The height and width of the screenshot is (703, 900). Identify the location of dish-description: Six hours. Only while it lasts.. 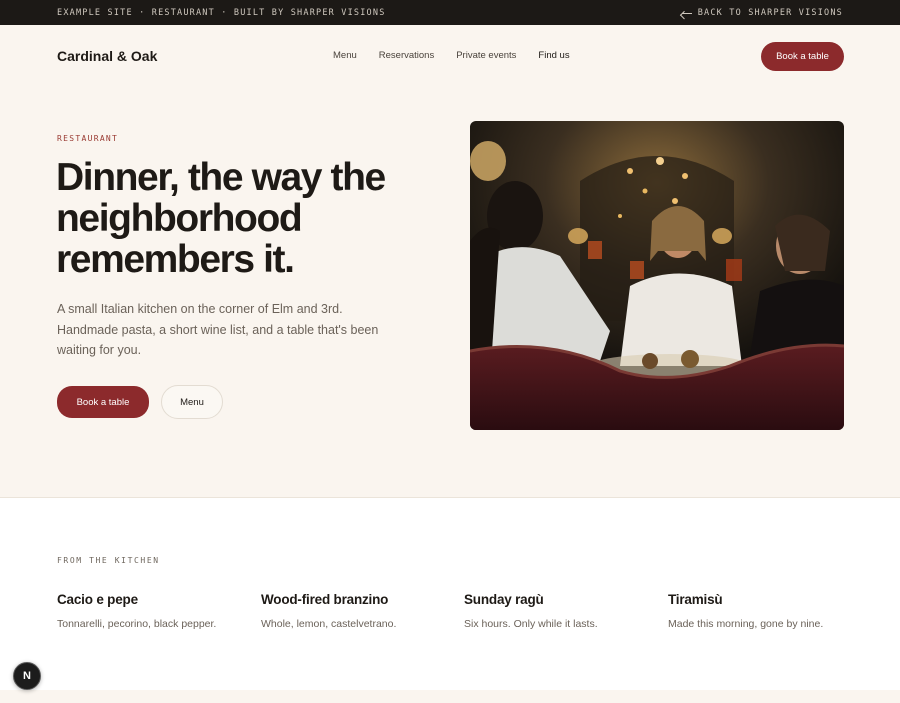
(531, 624).